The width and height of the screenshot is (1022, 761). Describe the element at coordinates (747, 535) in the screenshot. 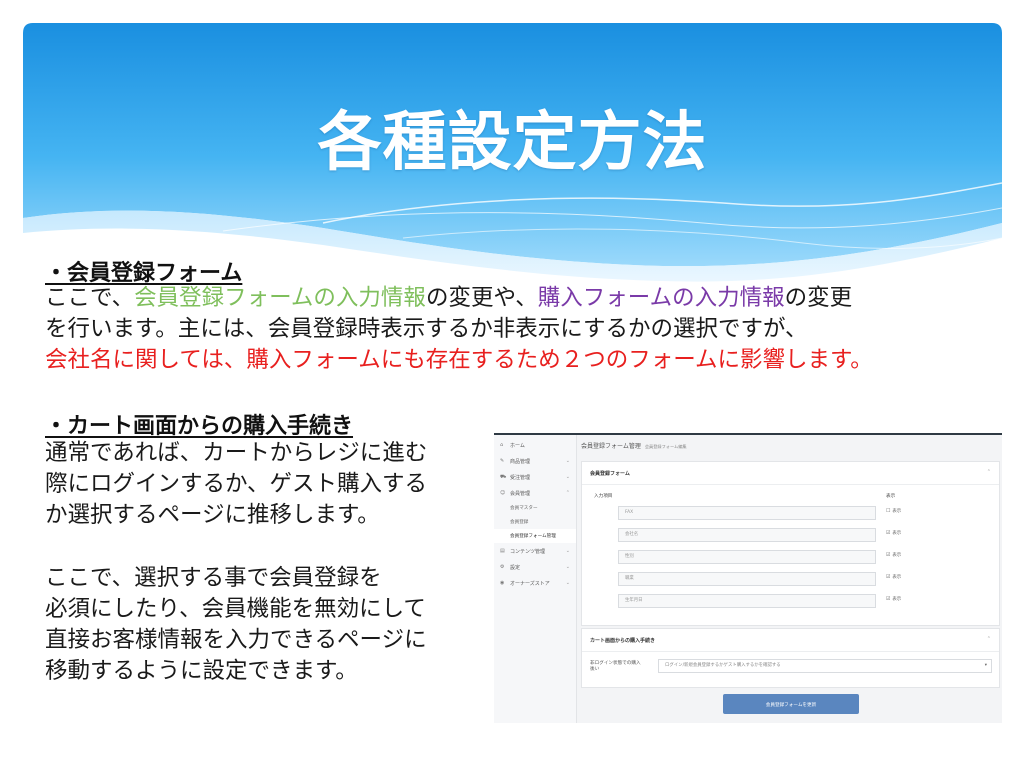

I see `company-field: 会社名` at that location.